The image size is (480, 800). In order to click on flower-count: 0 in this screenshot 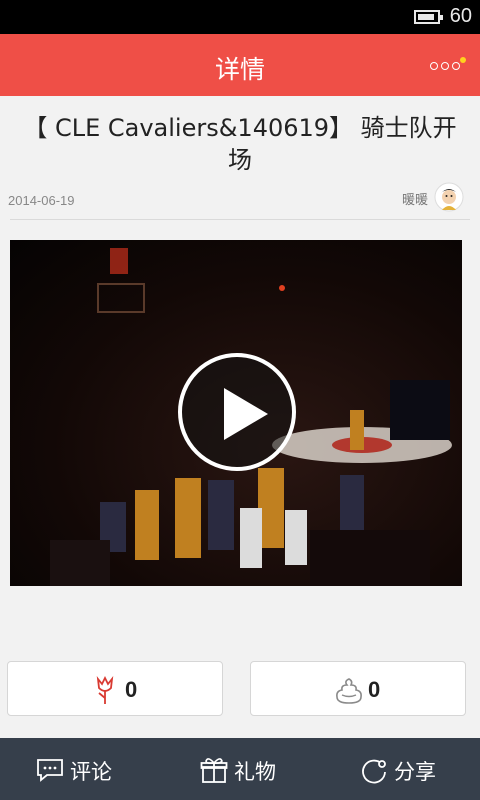, I will do `click(131, 689)`.